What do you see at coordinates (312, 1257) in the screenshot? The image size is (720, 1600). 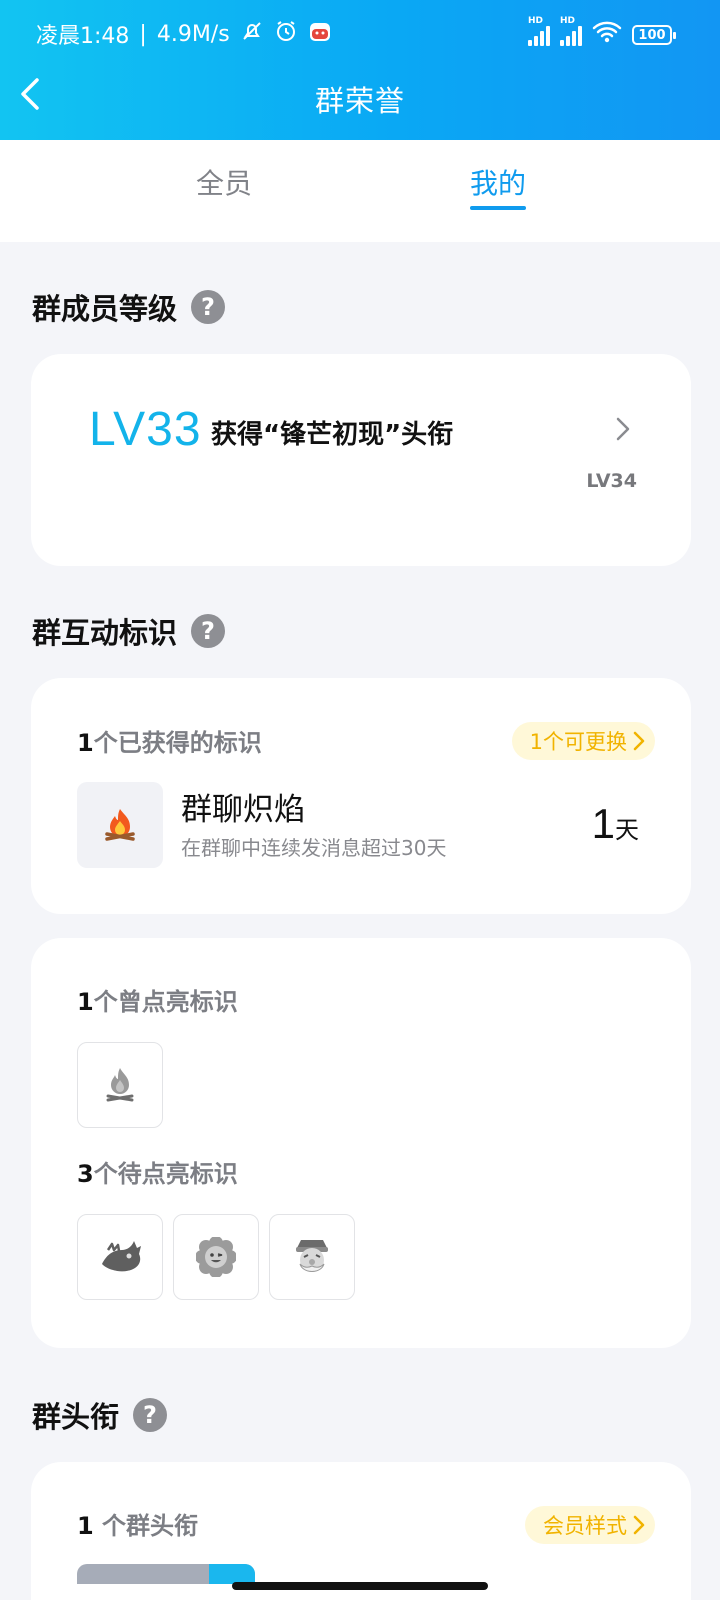 I see `elder-face-gray-icon` at bounding box center [312, 1257].